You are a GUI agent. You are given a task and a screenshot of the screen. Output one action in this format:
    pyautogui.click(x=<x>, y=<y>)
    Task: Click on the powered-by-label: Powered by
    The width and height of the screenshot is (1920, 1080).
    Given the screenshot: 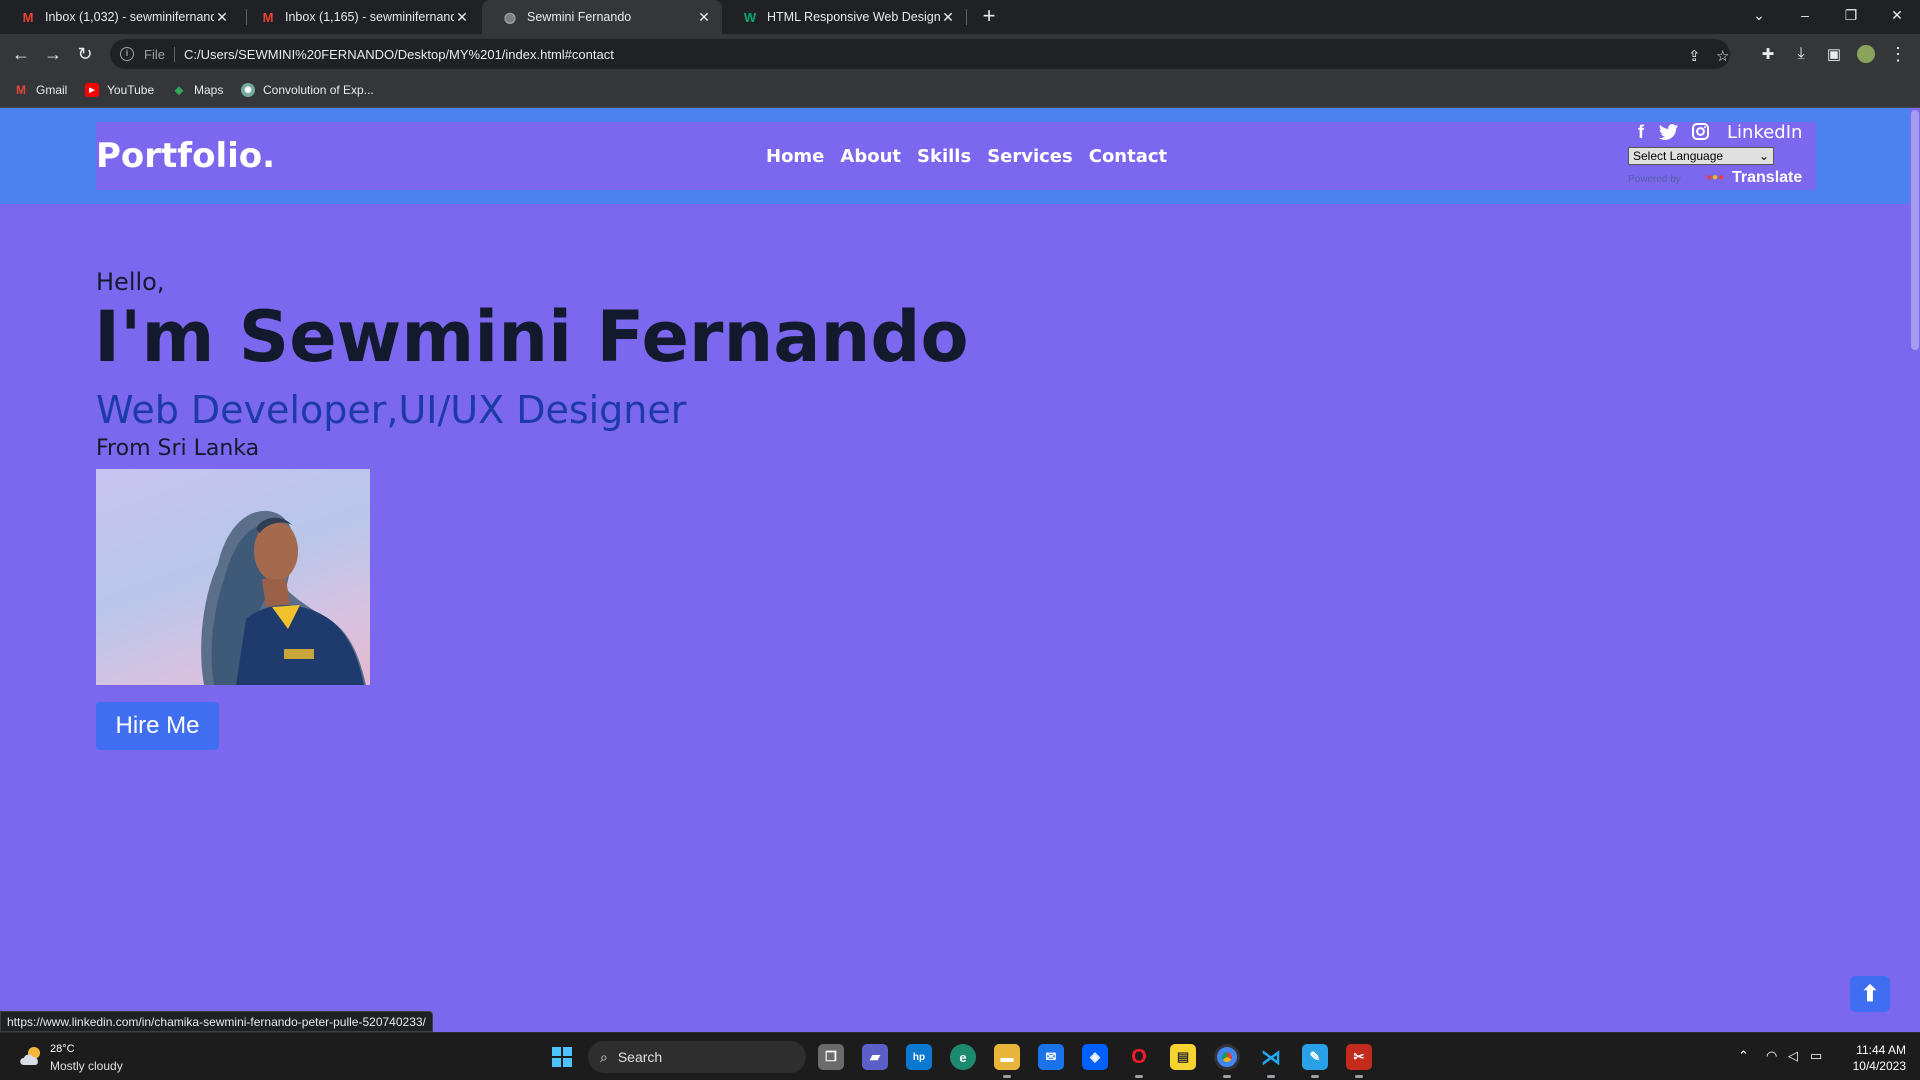 What is the action you would take?
    pyautogui.click(x=1654, y=179)
    